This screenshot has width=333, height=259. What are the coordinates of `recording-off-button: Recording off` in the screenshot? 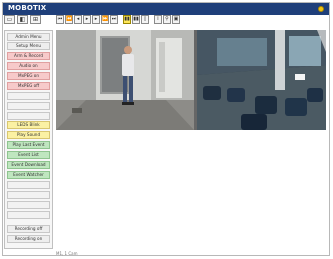 It's located at (28, 229).